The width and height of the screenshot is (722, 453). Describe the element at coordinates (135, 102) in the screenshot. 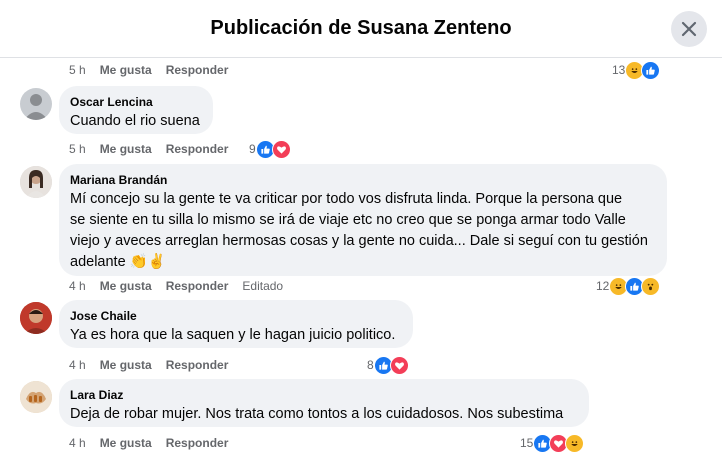

I see `comment-author: Oscar Lencina` at that location.